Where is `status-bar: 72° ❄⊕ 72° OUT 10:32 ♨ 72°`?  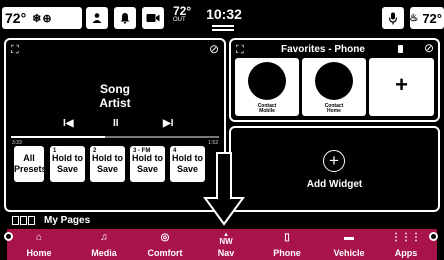
status-bar: 72° ❄⊕ 72° OUT 10:32 ♨ 72° is located at coordinates (222, 17).